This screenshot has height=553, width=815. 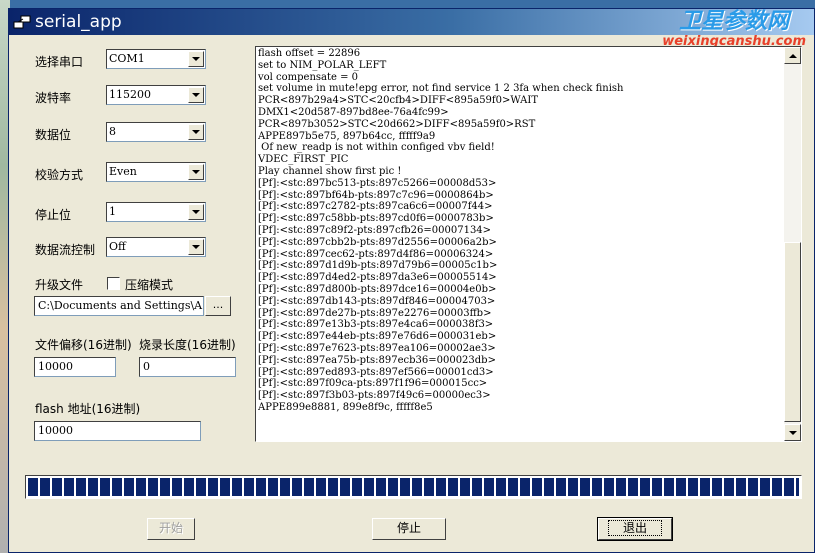 I want to click on log-line: flash offset = 22896, so click(x=309, y=53).